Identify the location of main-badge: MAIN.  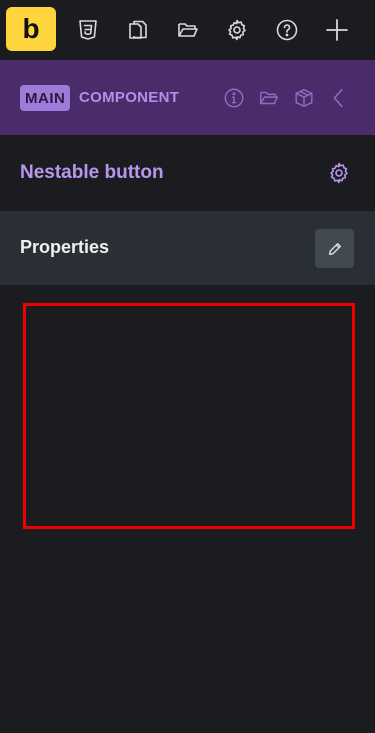
(45, 98).